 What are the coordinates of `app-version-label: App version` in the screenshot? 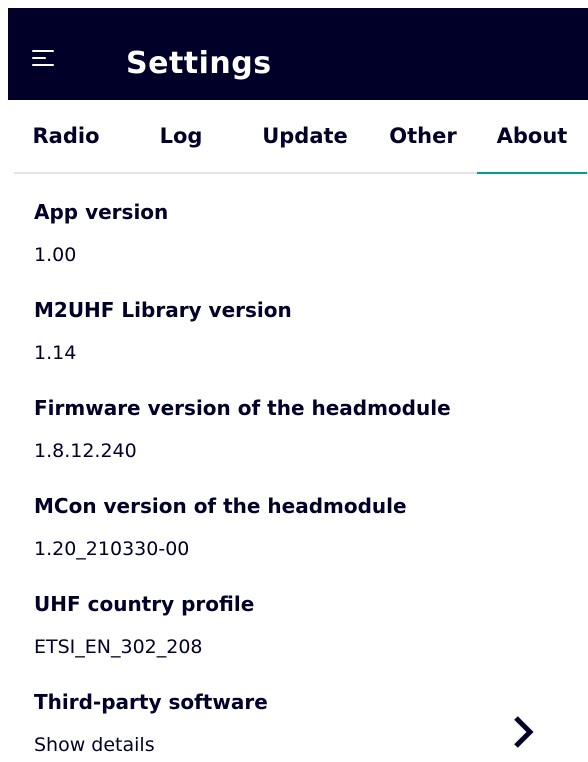 It's located at (101, 212).